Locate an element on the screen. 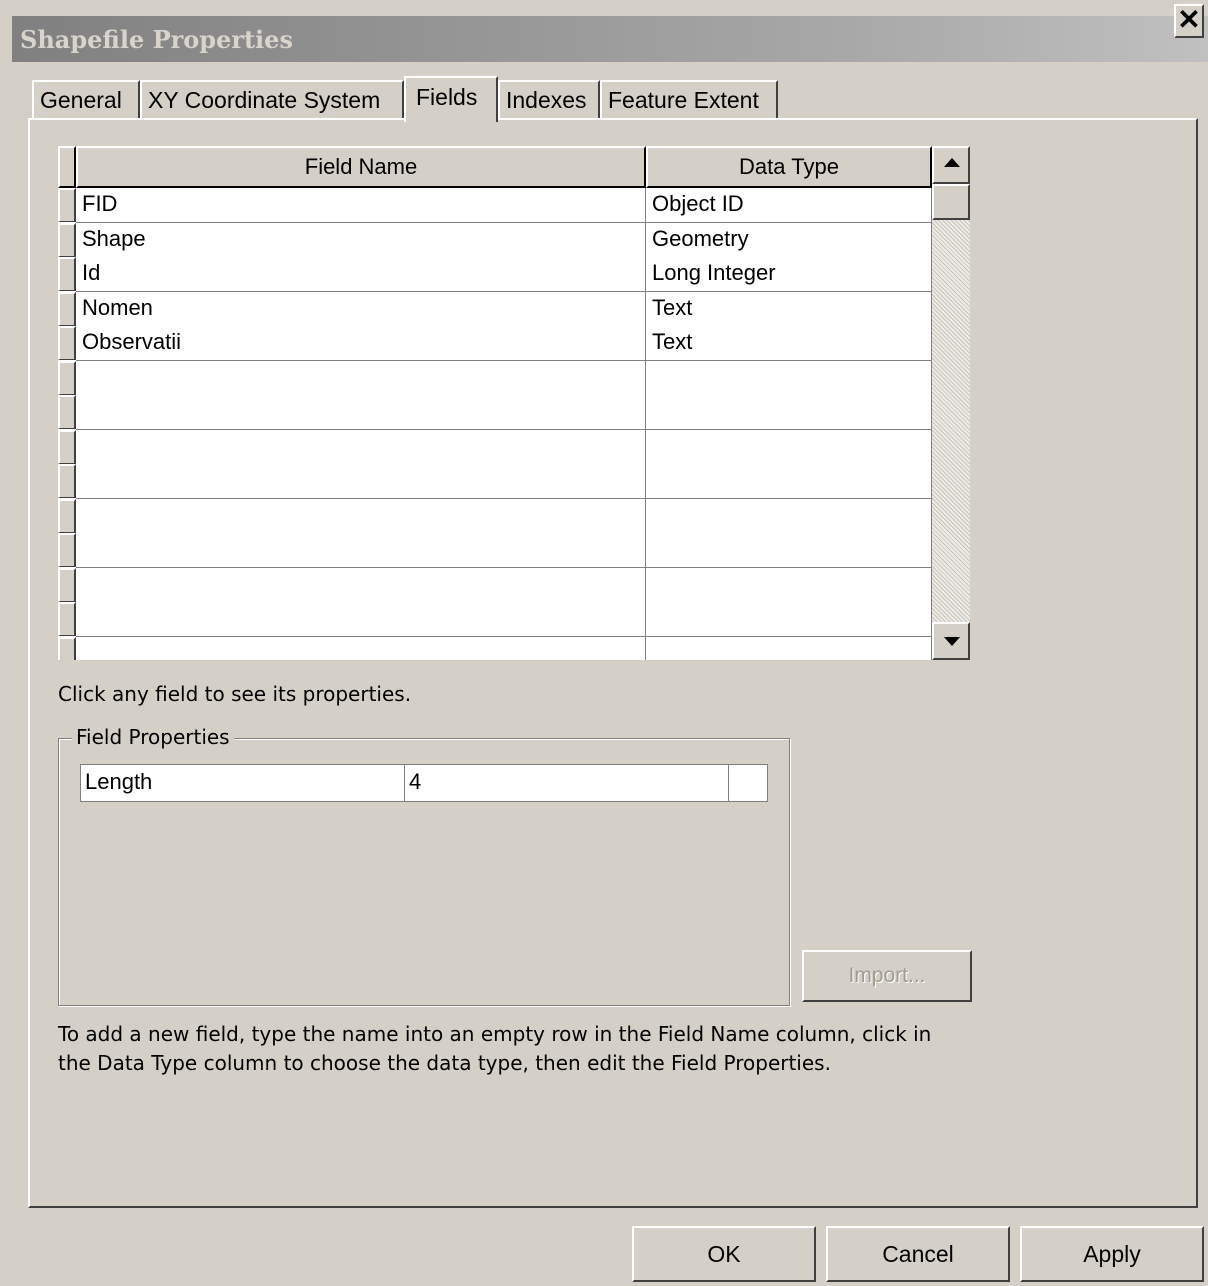 The image size is (1208, 1286). cancel-button: Cancel is located at coordinates (918, 1254).